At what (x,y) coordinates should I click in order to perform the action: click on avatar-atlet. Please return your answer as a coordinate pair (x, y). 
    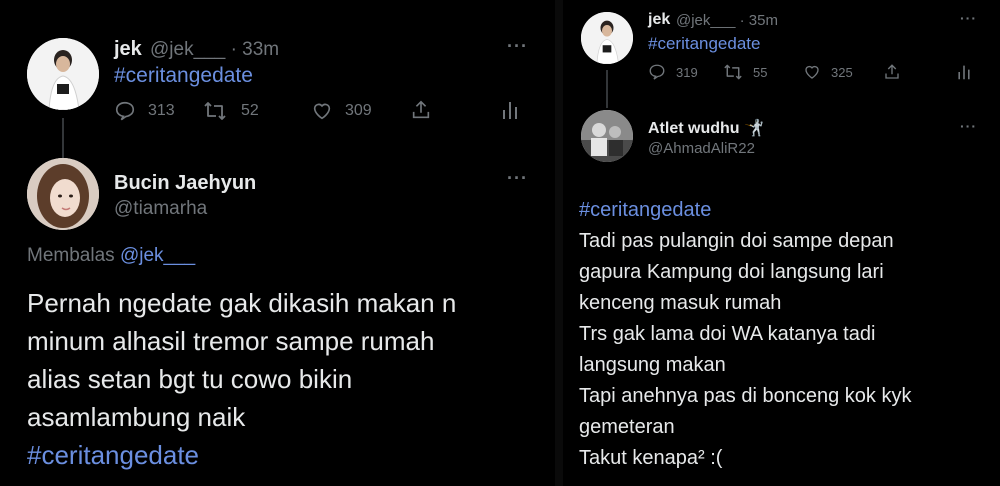
    Looking at the image, I should click on (607, 136).